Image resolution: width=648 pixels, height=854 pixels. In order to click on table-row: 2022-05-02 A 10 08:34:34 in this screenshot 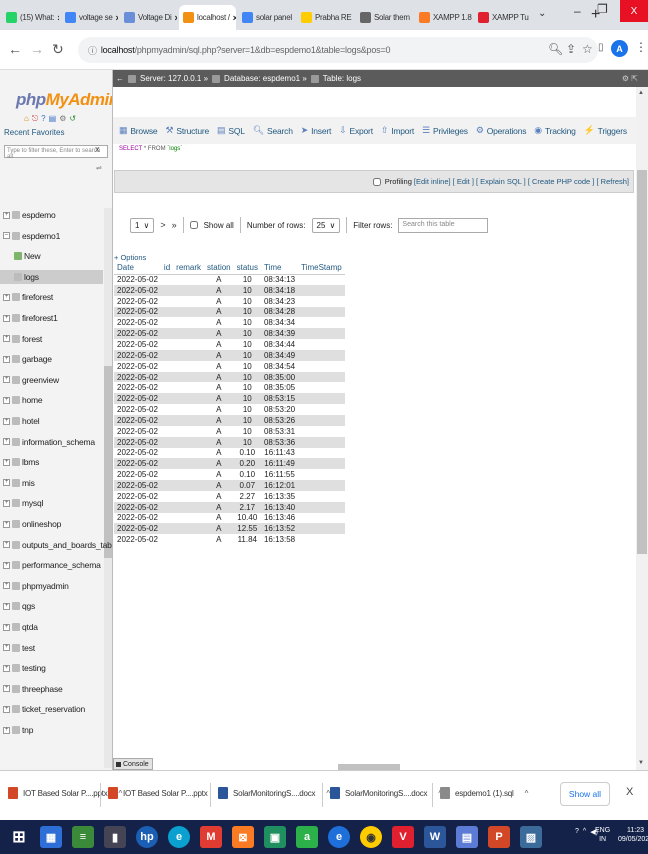, I will do `click(229, 323)`.